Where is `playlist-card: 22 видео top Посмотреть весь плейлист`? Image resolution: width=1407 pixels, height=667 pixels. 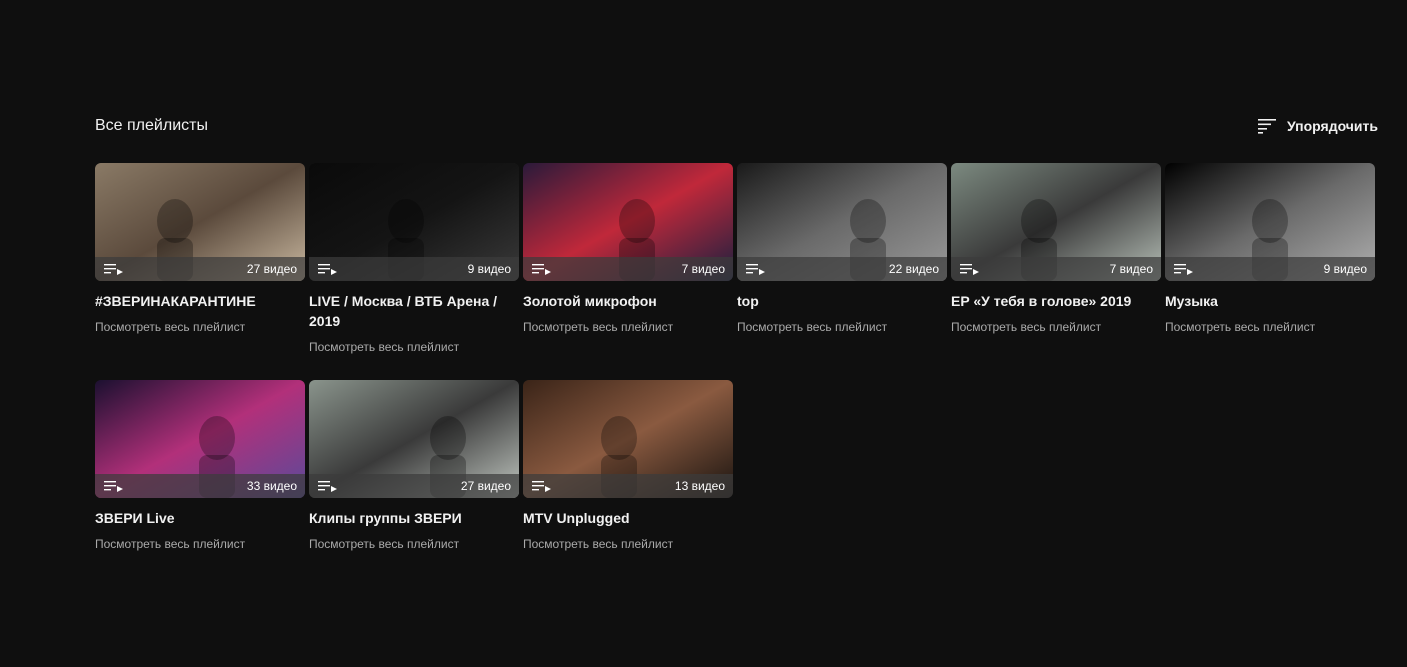 playlist-card: 22 видео top Посмотреть весь плейлист is located at coordinates (842, 271).